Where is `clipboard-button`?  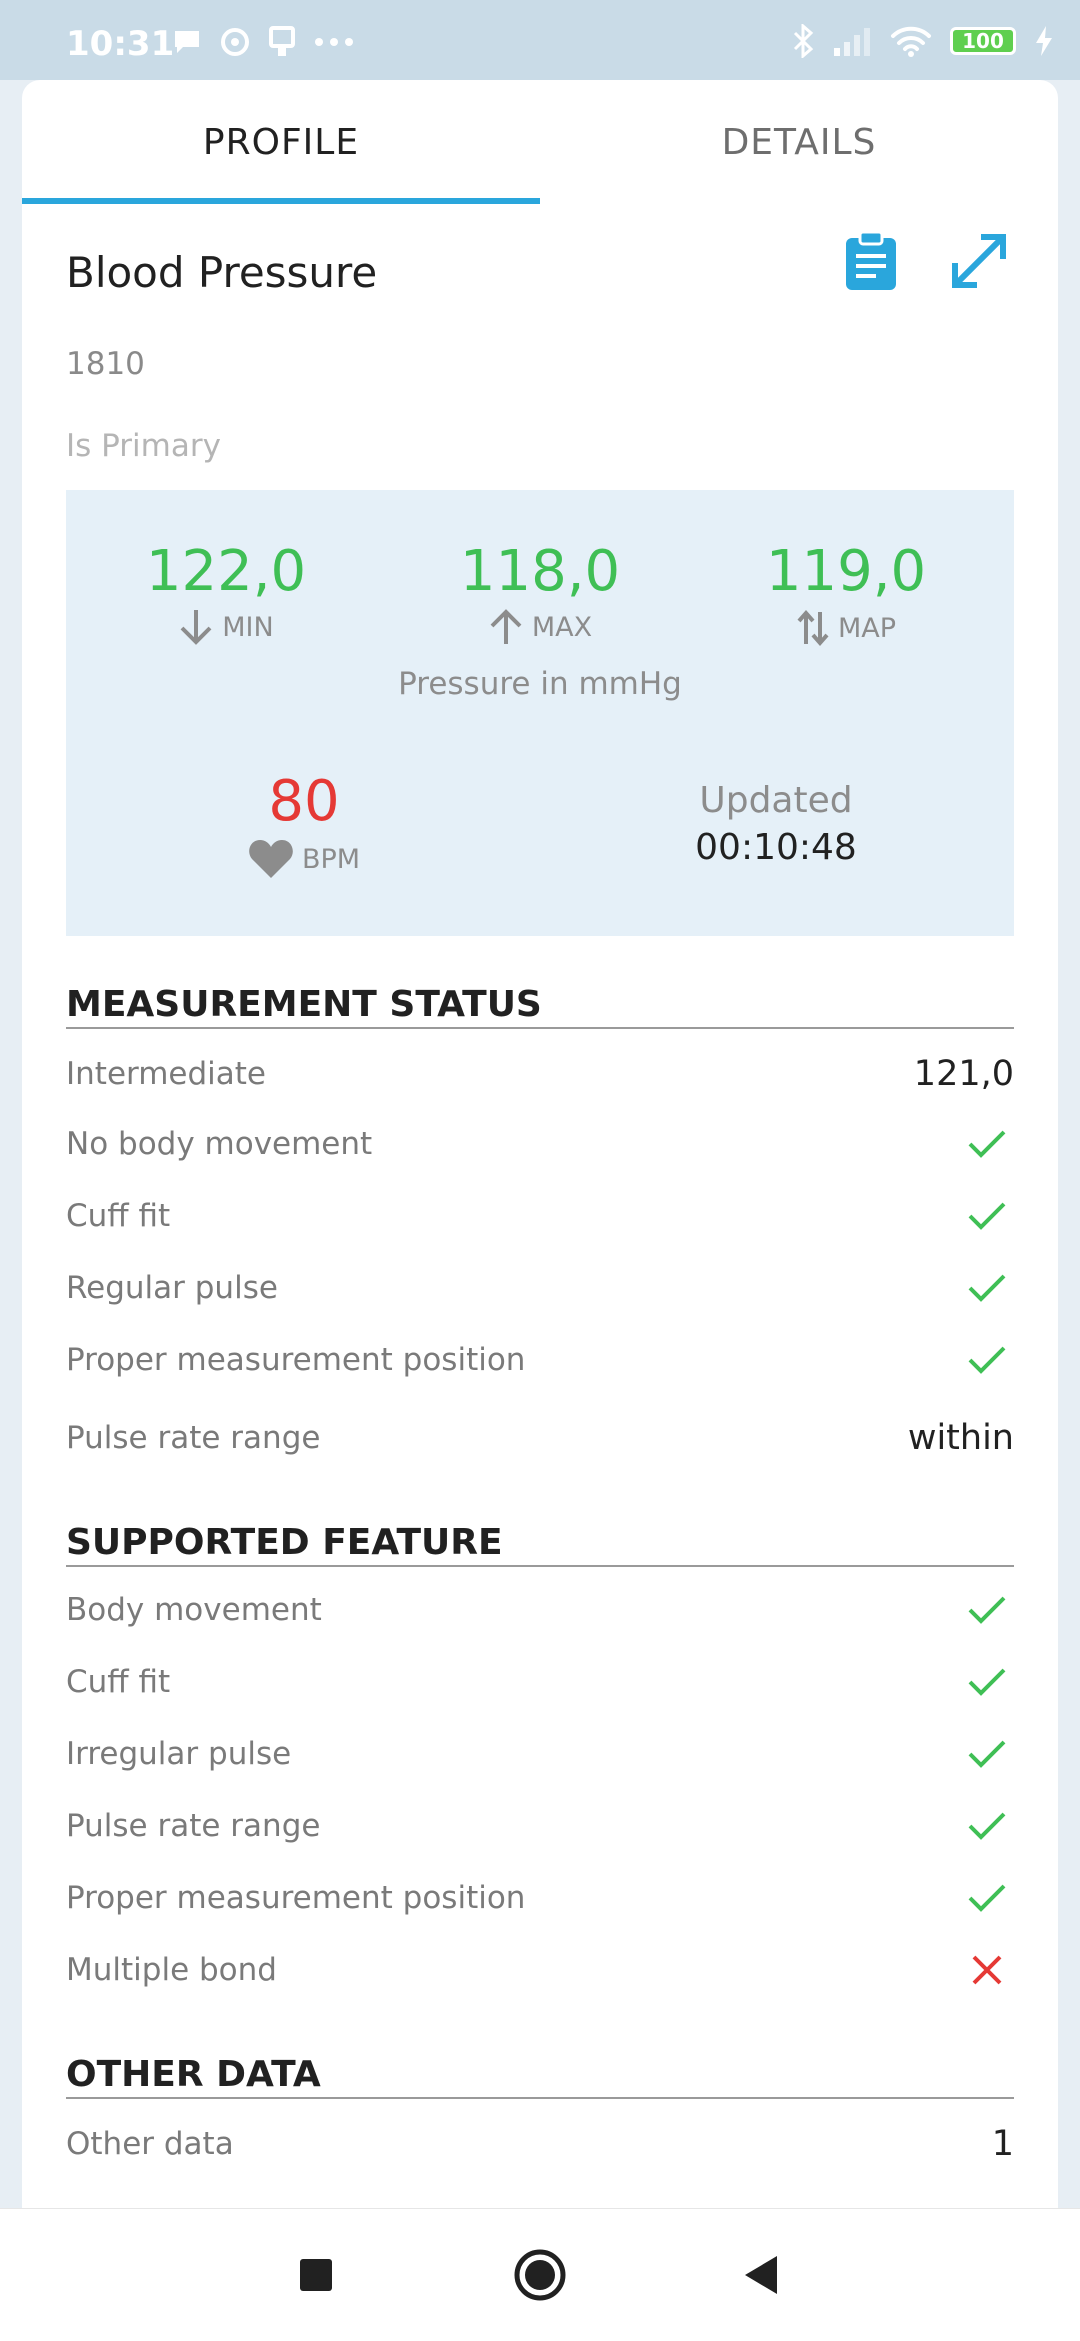
clipboard-button is located at coordinates (871, 261).